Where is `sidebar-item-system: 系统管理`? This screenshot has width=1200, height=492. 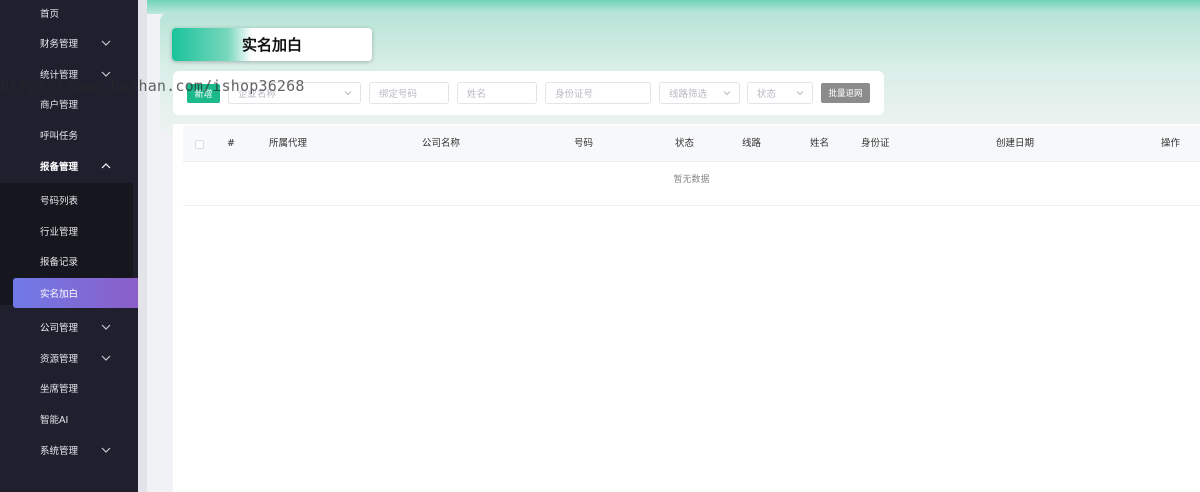 sidebar-item-system: 系统管理 is located at coordinates (69, 450).